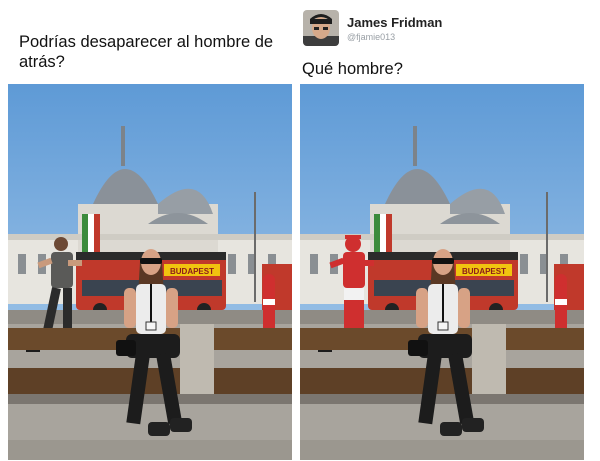 Image resolution: width=600 pixels, height=461 pixels. Describe the element at coordinates (448, 30) in the screenshot. I see `author-header: James Fridman @fjamie013` at that location.